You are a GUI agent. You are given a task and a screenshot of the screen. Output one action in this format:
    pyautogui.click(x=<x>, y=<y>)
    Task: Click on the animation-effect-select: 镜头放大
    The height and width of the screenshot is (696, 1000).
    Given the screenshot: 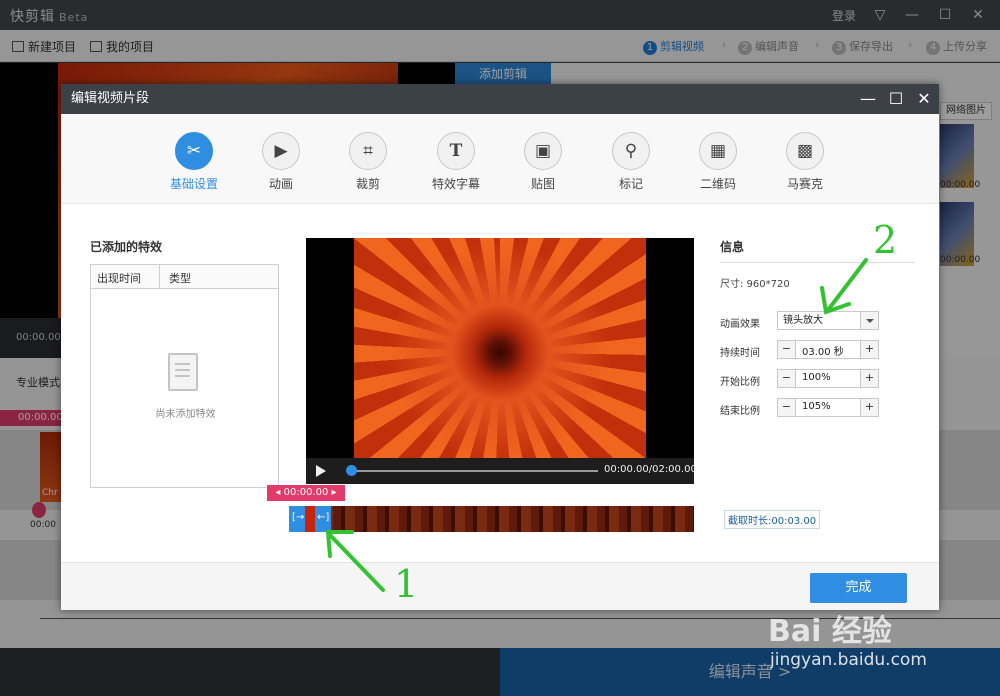 What is the action you would take?
    pyautogui.click(x=828, y=320)
    